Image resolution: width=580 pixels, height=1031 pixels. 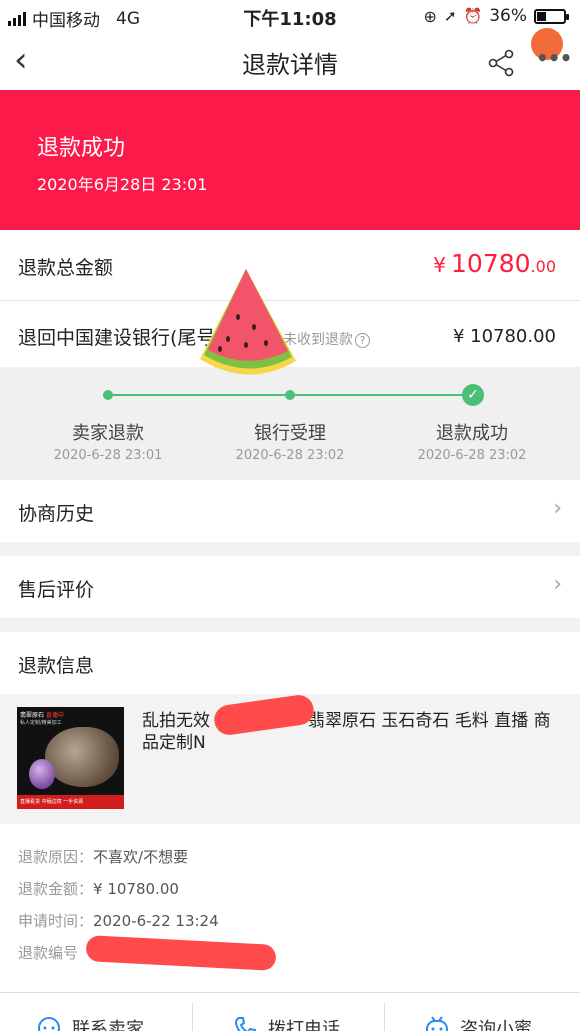 What do you see at coordinates (508, 16) in the screenshot?
I see `battery-percent: 36%` at bounding box center [508, 16].